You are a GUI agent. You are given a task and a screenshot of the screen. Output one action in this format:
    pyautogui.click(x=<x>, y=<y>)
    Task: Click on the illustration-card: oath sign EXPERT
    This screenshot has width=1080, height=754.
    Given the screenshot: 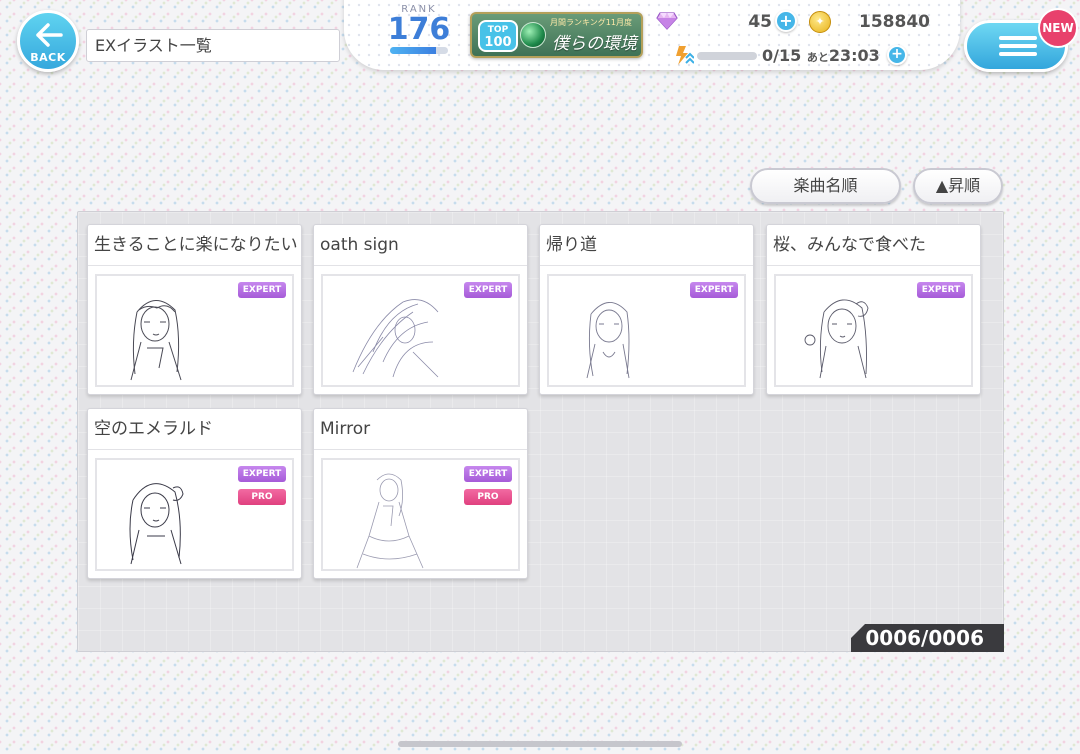 What is the action you would take?
    pyautogui.click(x=420, y=309)
    